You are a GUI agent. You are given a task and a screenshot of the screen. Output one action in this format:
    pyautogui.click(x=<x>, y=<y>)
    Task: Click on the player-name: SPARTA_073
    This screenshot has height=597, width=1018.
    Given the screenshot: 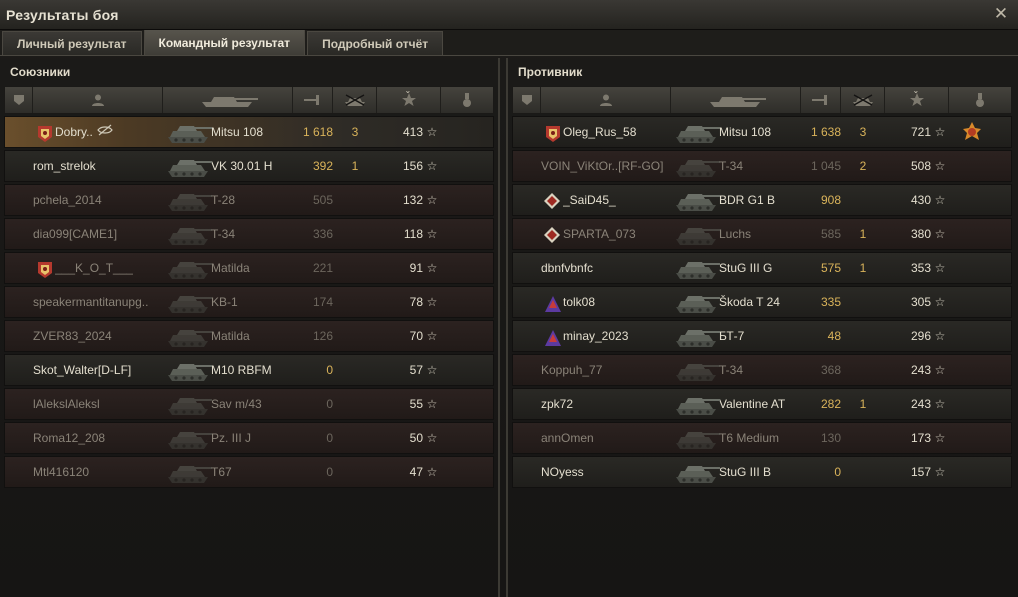 What is the action you would take?
    pyautogui.click(x=599, y=234)
    